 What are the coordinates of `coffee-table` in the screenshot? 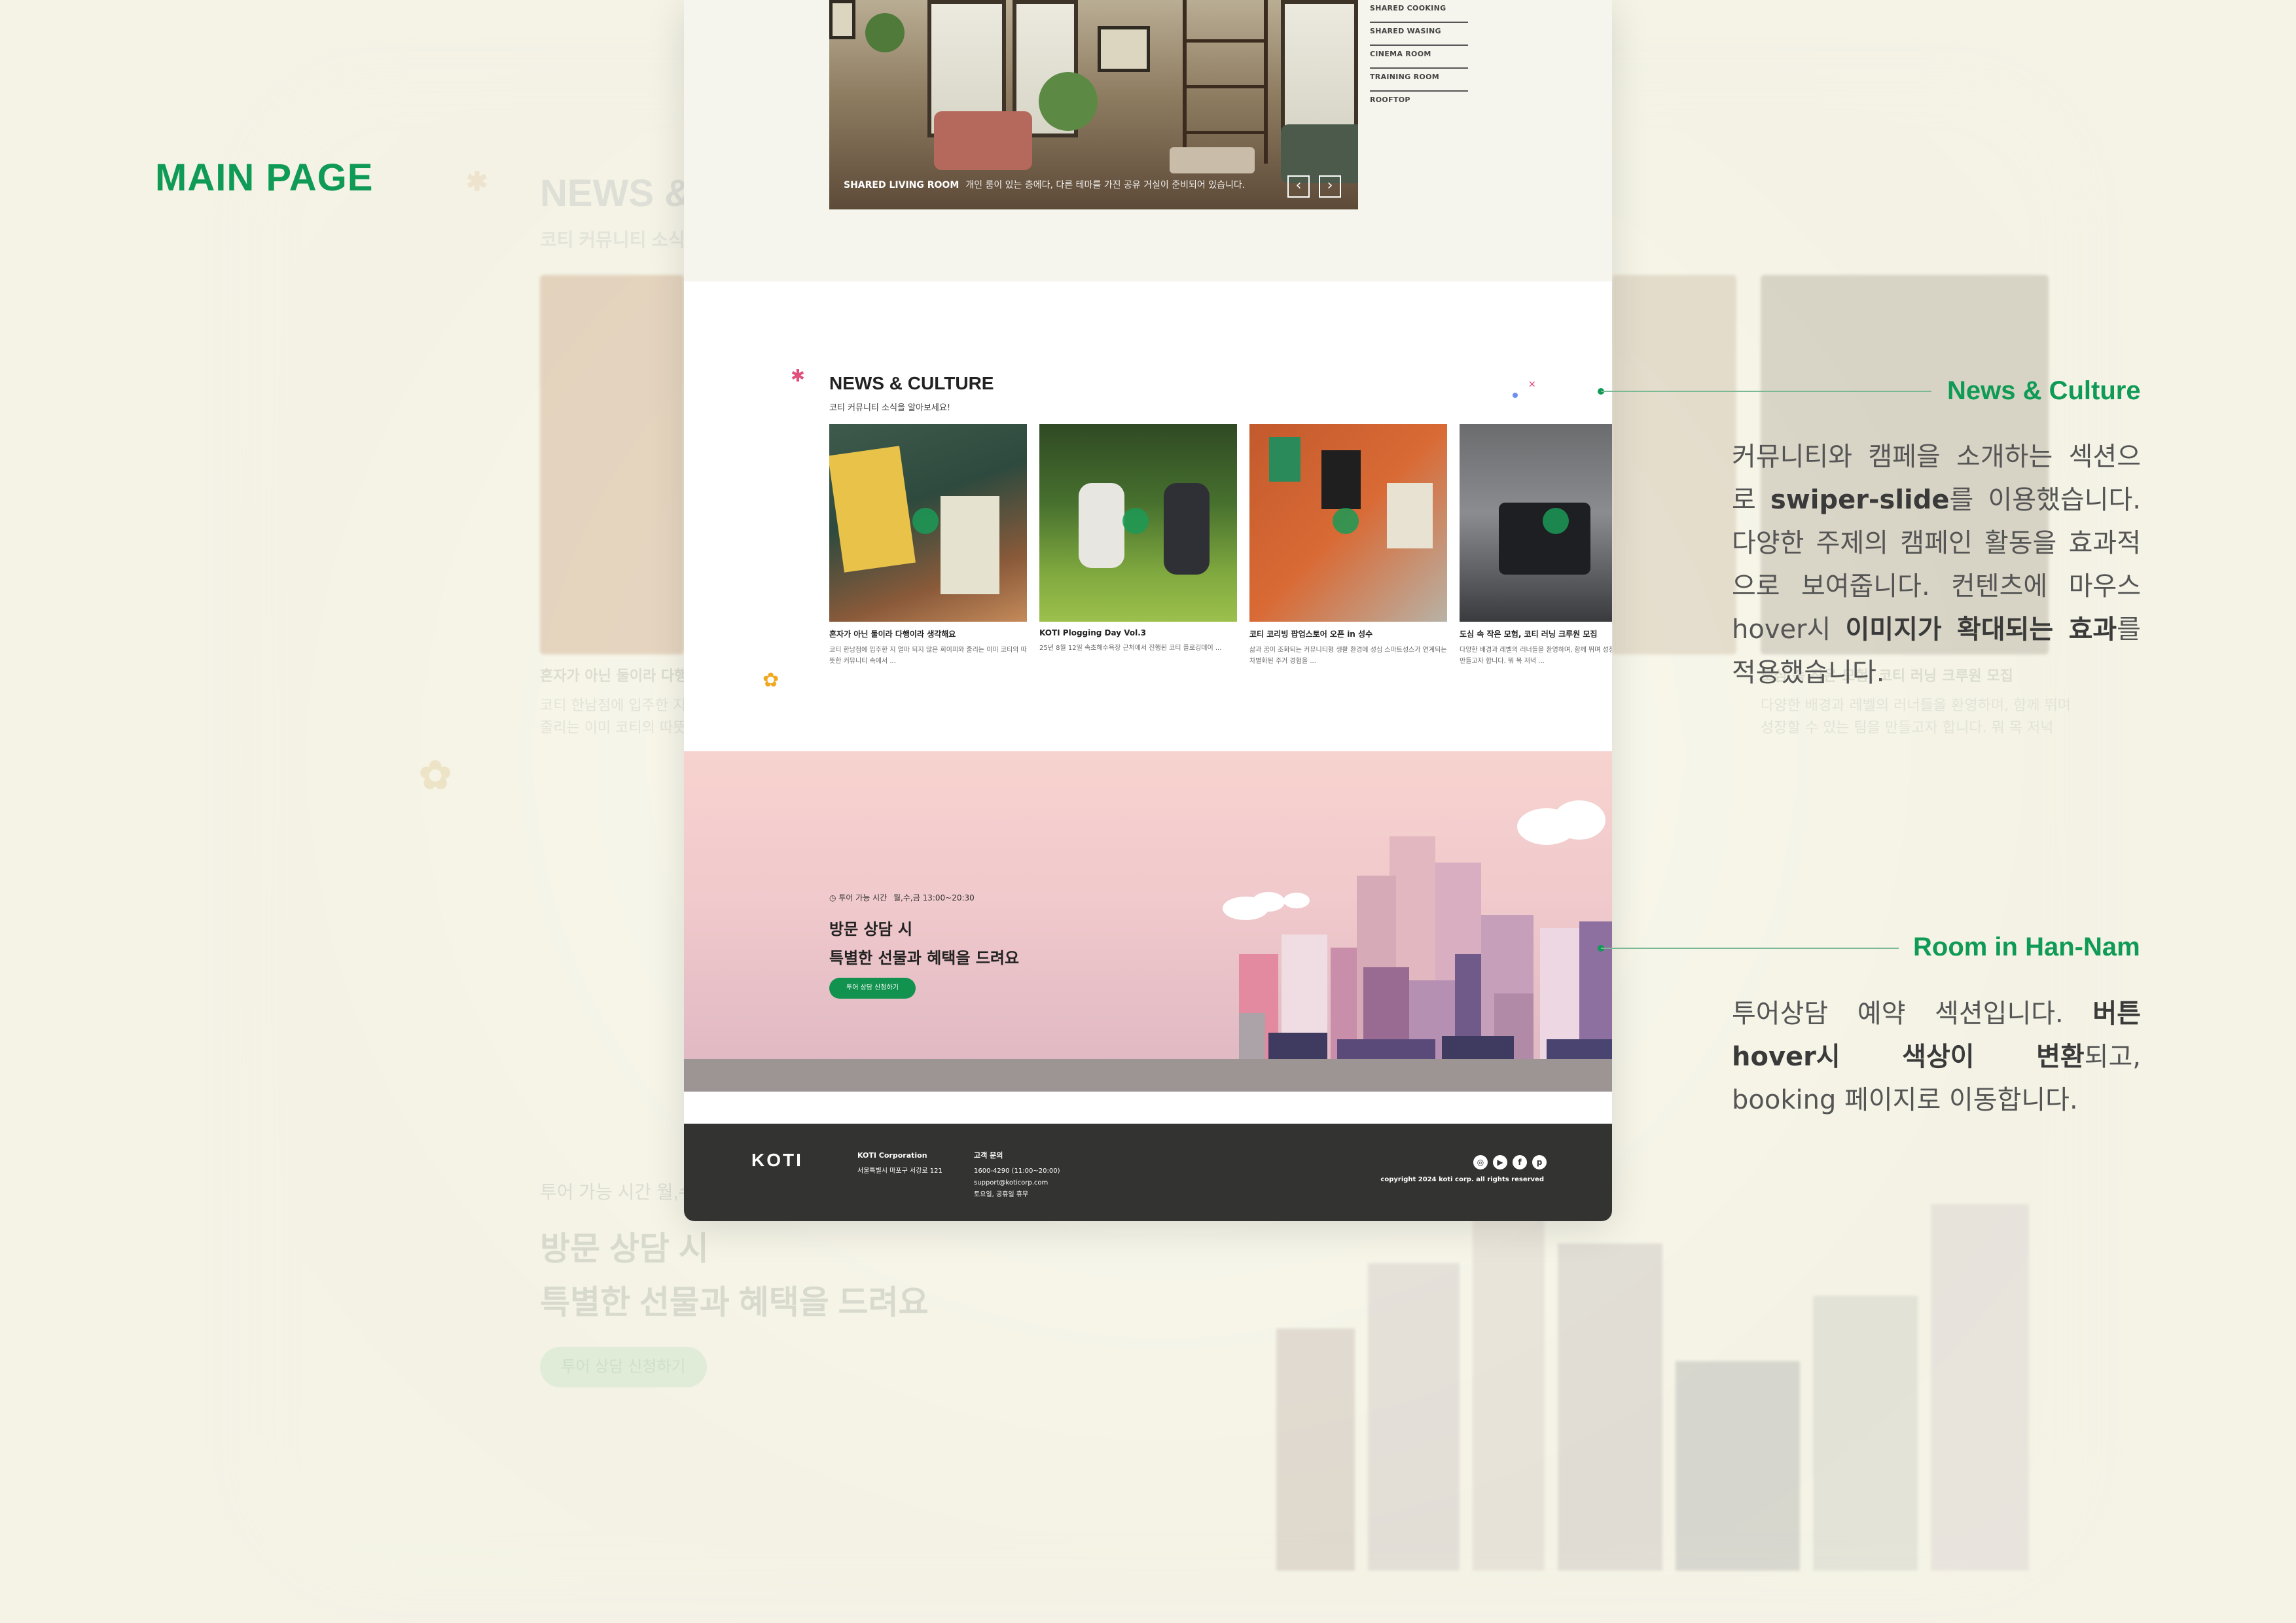 It's located at (1212, 160).